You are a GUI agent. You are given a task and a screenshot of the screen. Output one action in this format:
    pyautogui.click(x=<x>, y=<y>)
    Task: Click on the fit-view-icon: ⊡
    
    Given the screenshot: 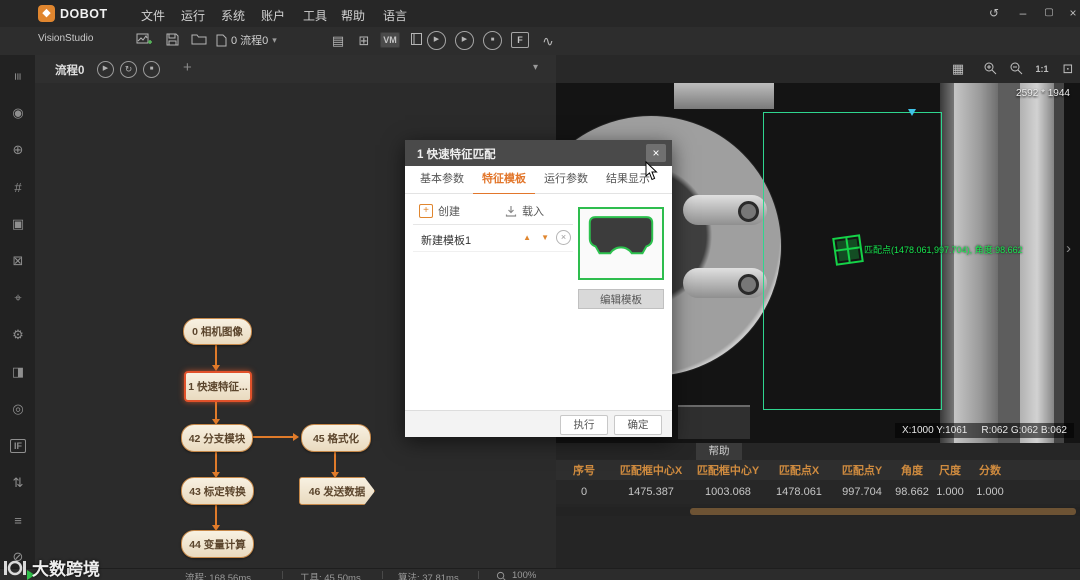 What is the action you would take?
    pyautogui.click(x=1068, y=69)
    